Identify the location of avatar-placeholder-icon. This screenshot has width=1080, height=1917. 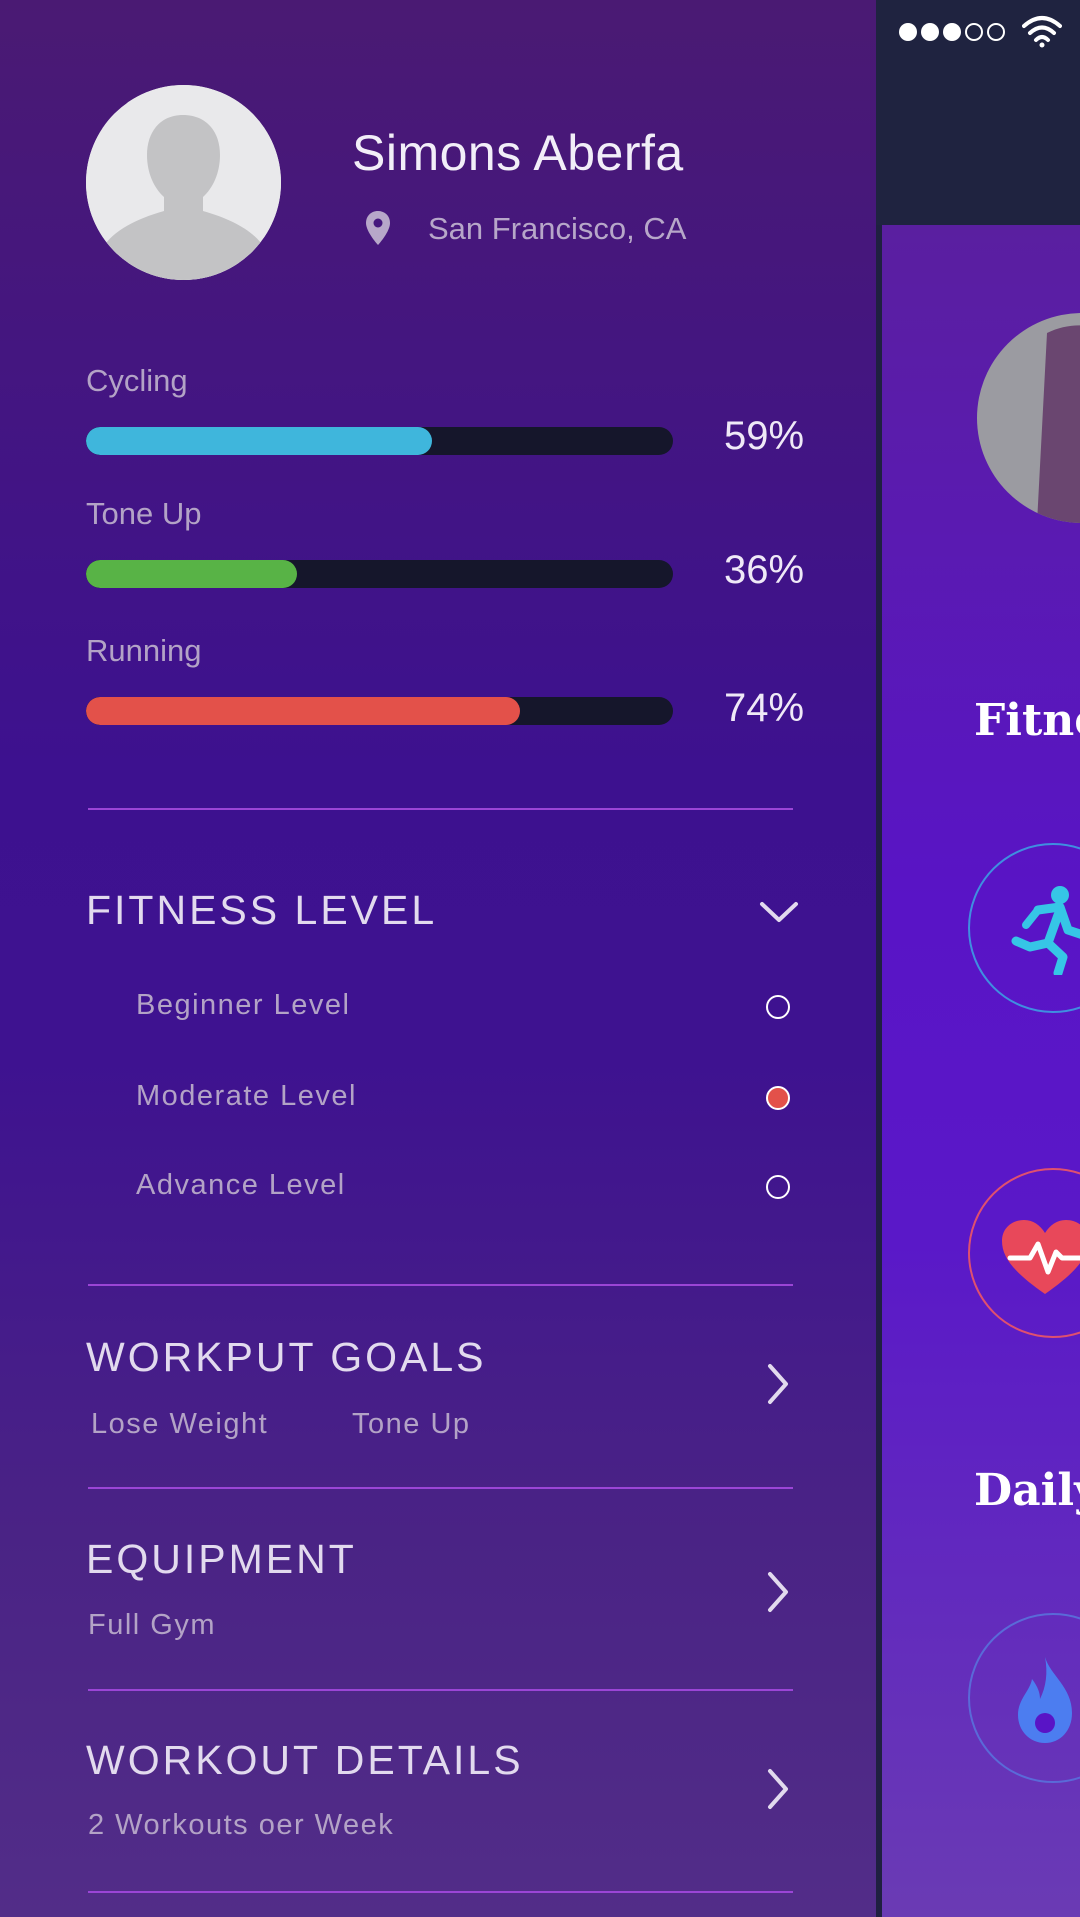
(183, 182).